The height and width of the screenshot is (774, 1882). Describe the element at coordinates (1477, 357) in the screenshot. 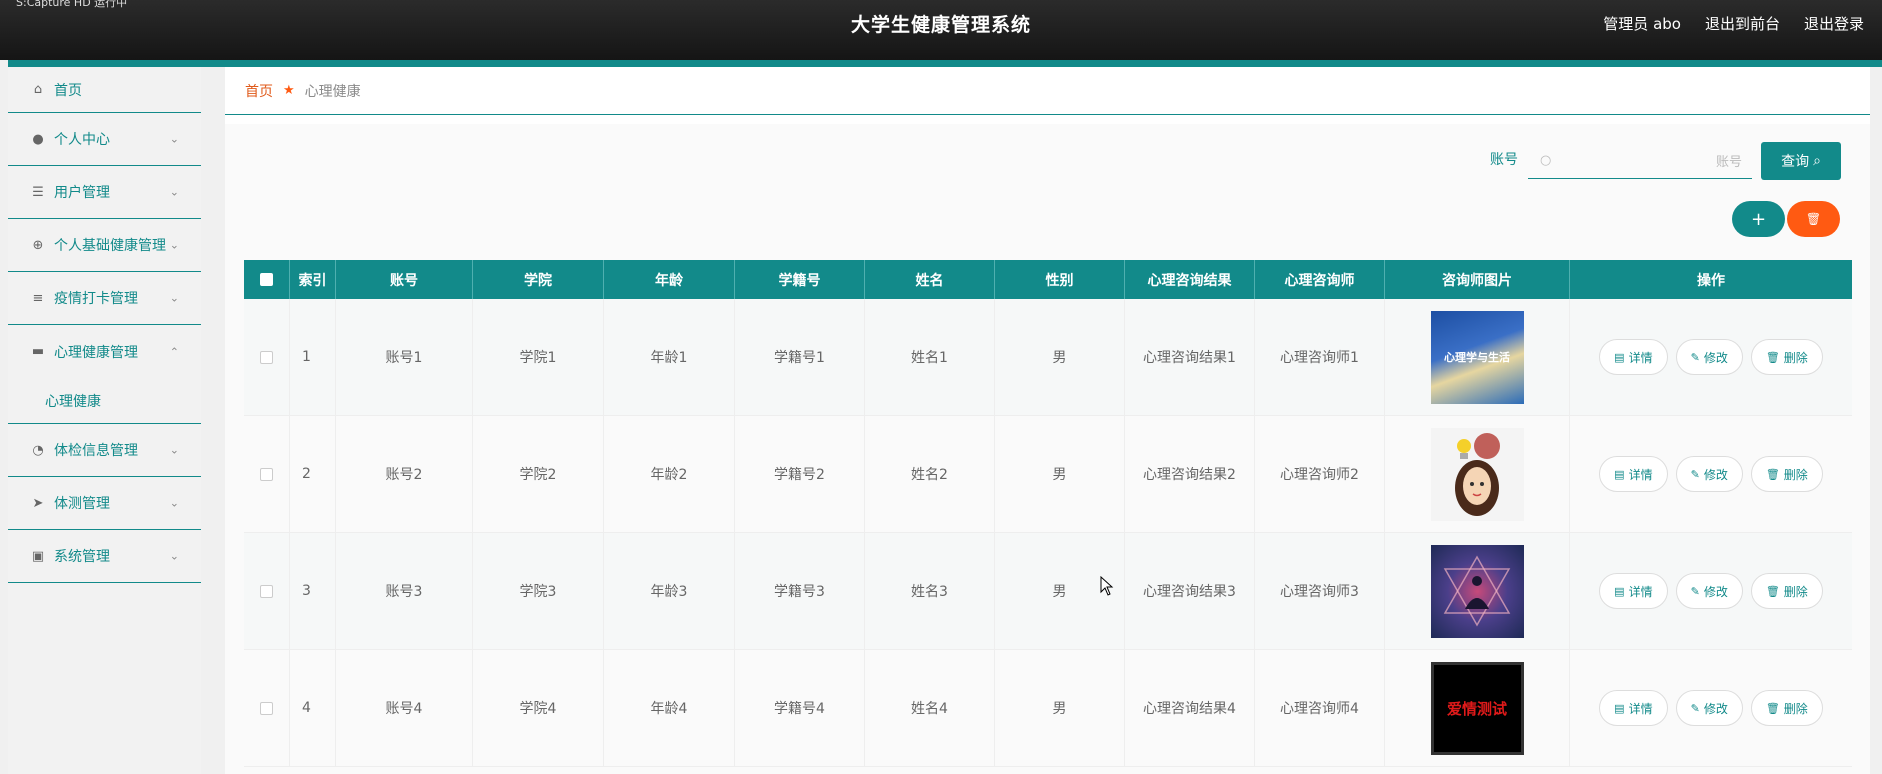

I see `counselor-photo: 心理学与生活` at that location.